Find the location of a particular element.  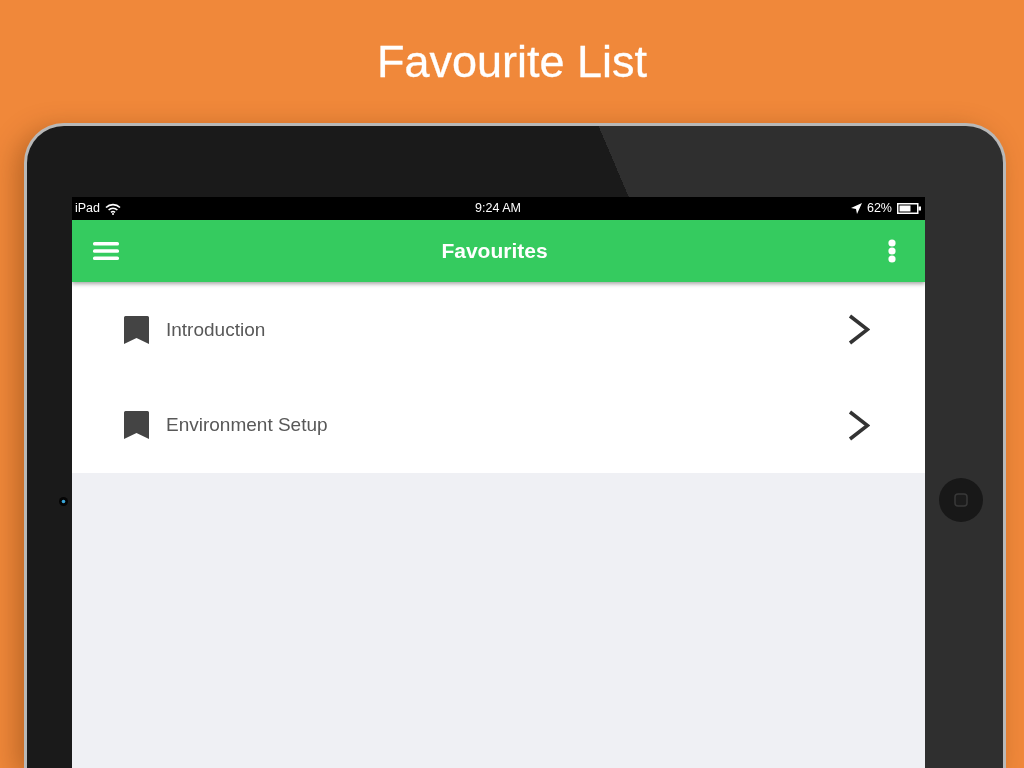

more-icon is located at coordinates (892, 251).